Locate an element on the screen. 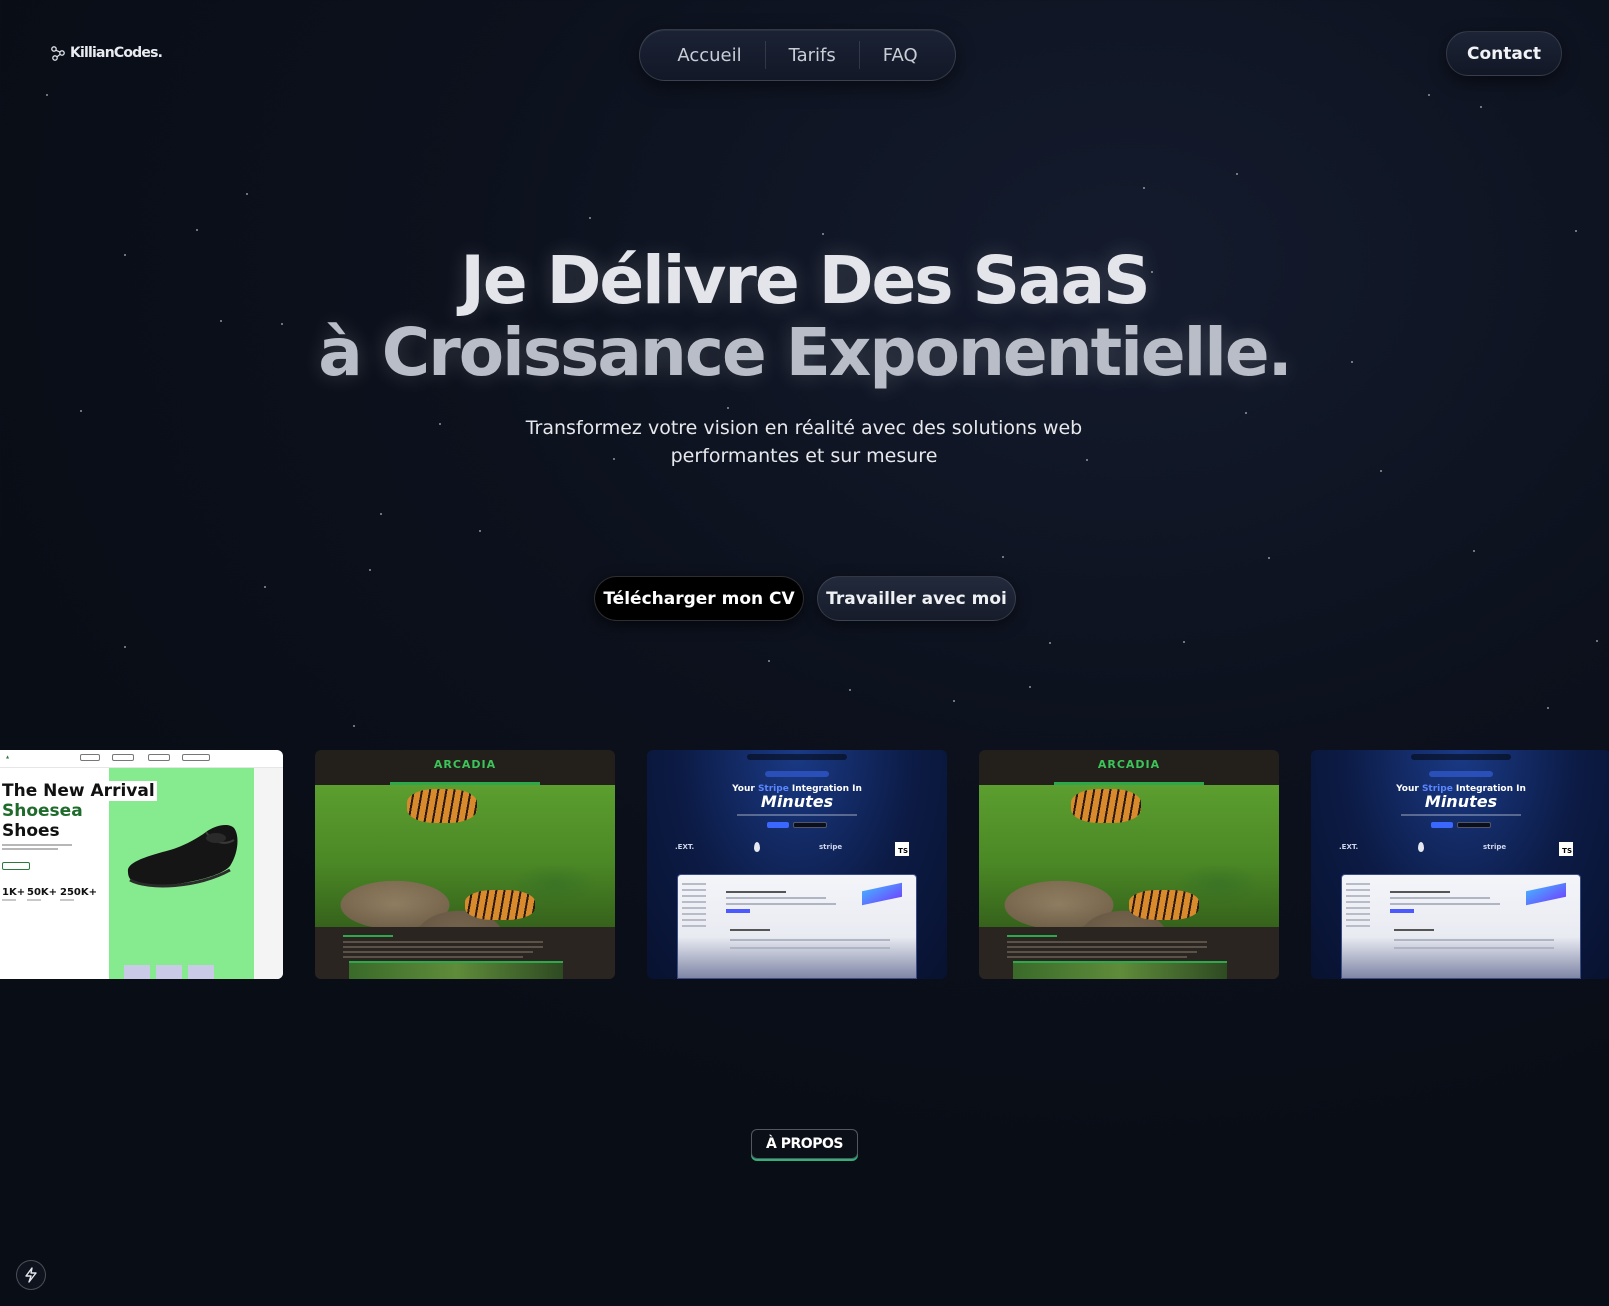 The width and height of the screenshot is (1609, 1306). hero-title-line2: à Croissance Exponentielle. is located at coordinates (805, 352).